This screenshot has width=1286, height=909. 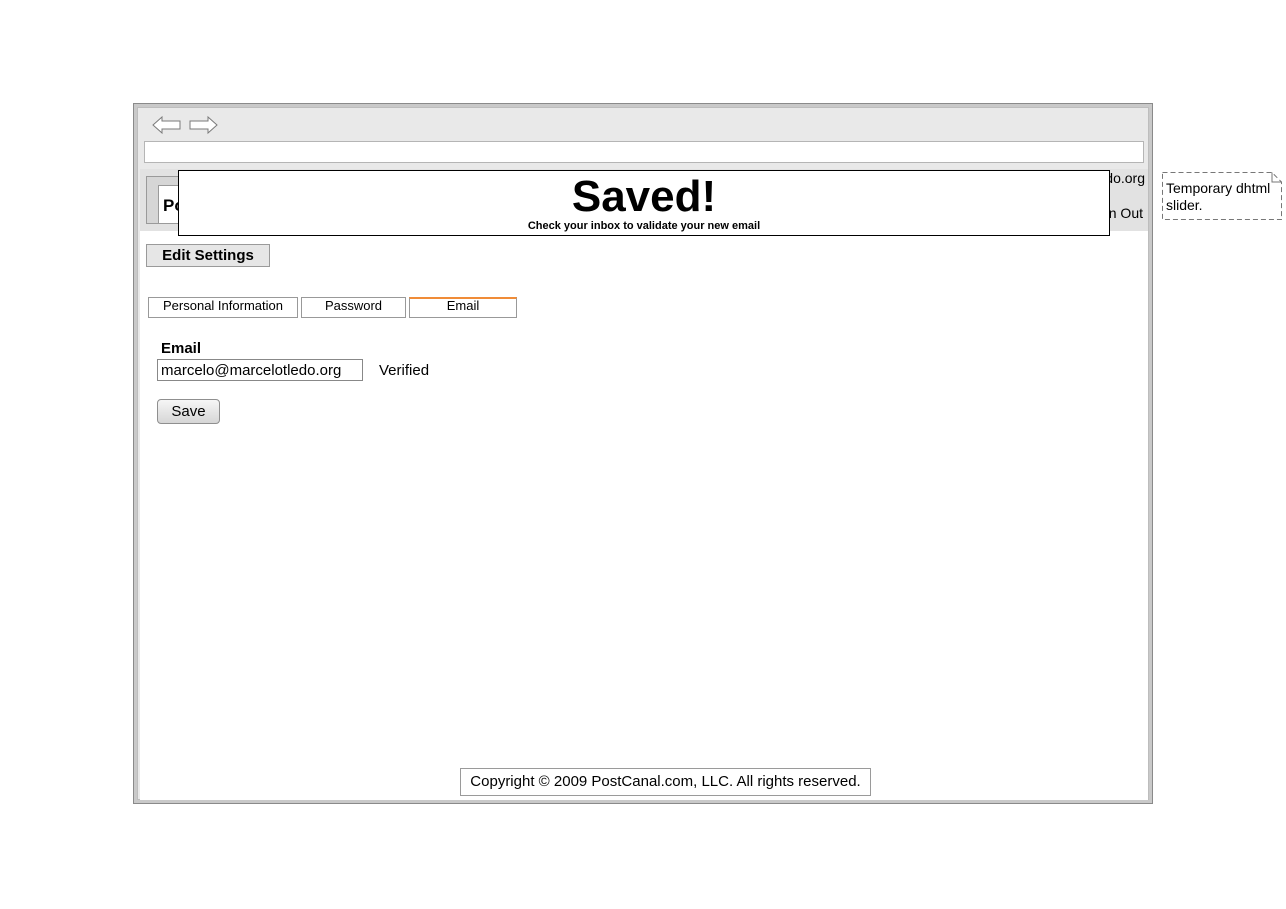 What do you see at coordinates (203, 125) in the screenshot?
I see `arrow-right-icon` at bounding box center [203, 125].